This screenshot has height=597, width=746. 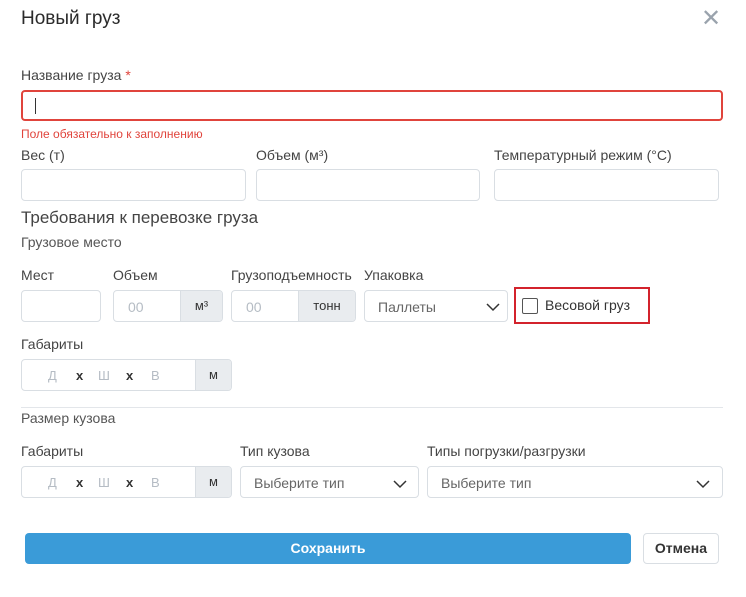 I want to click on weight-input, so click(x=133, y=185).